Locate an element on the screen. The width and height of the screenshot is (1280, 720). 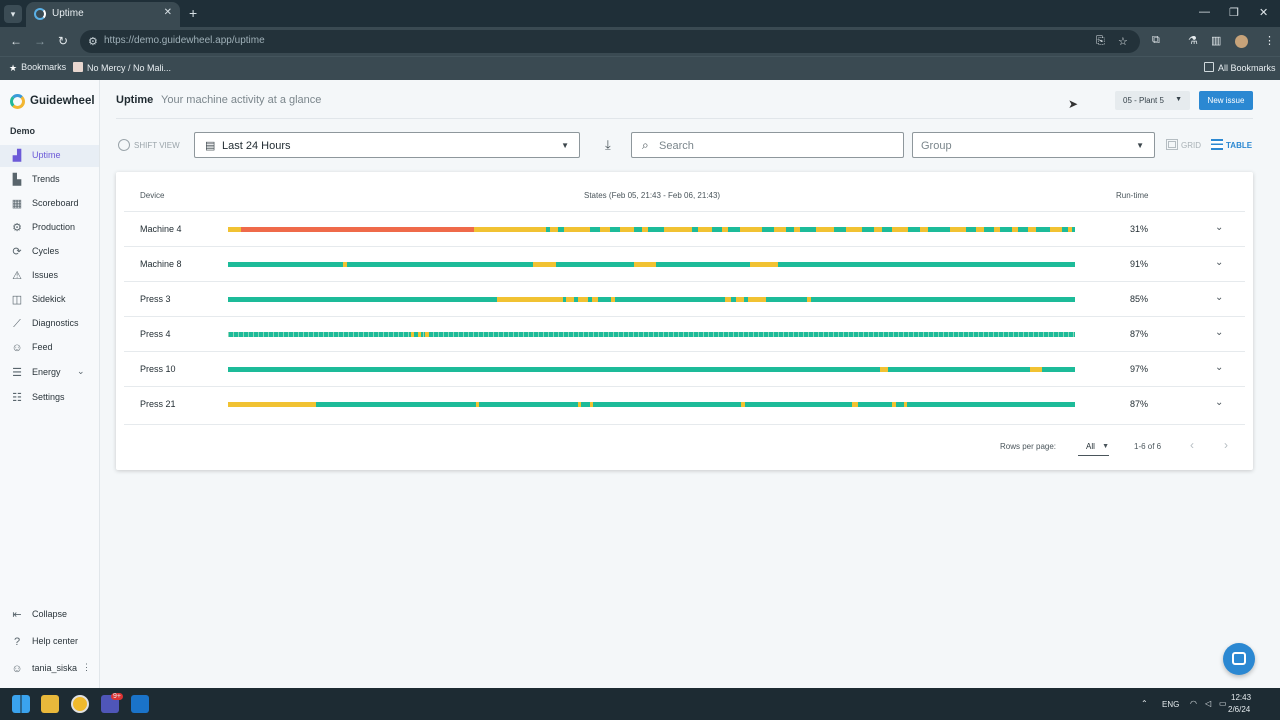
bookmark-favicon-icon is located at coordinates (78, 67).